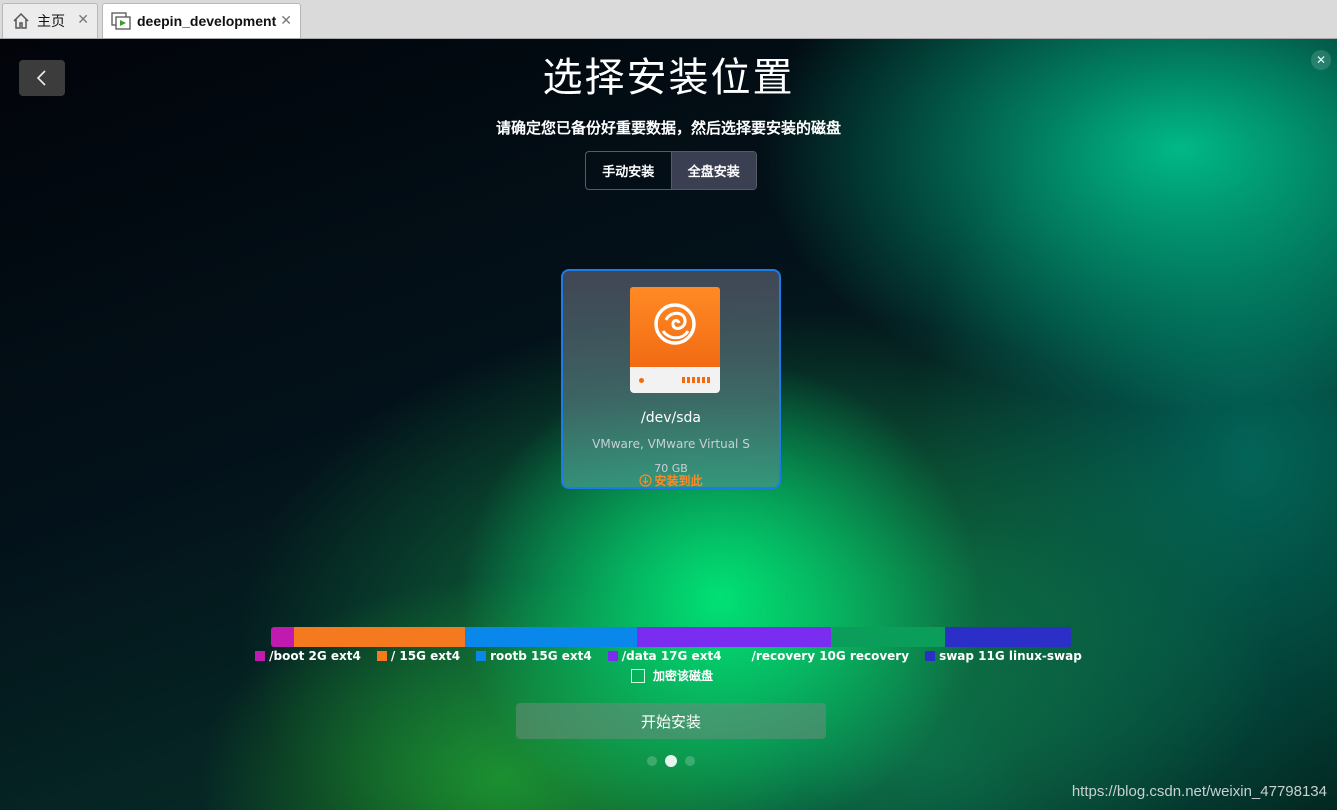  I want to click on legend-item: / 15G ext4, so click(418, 656).